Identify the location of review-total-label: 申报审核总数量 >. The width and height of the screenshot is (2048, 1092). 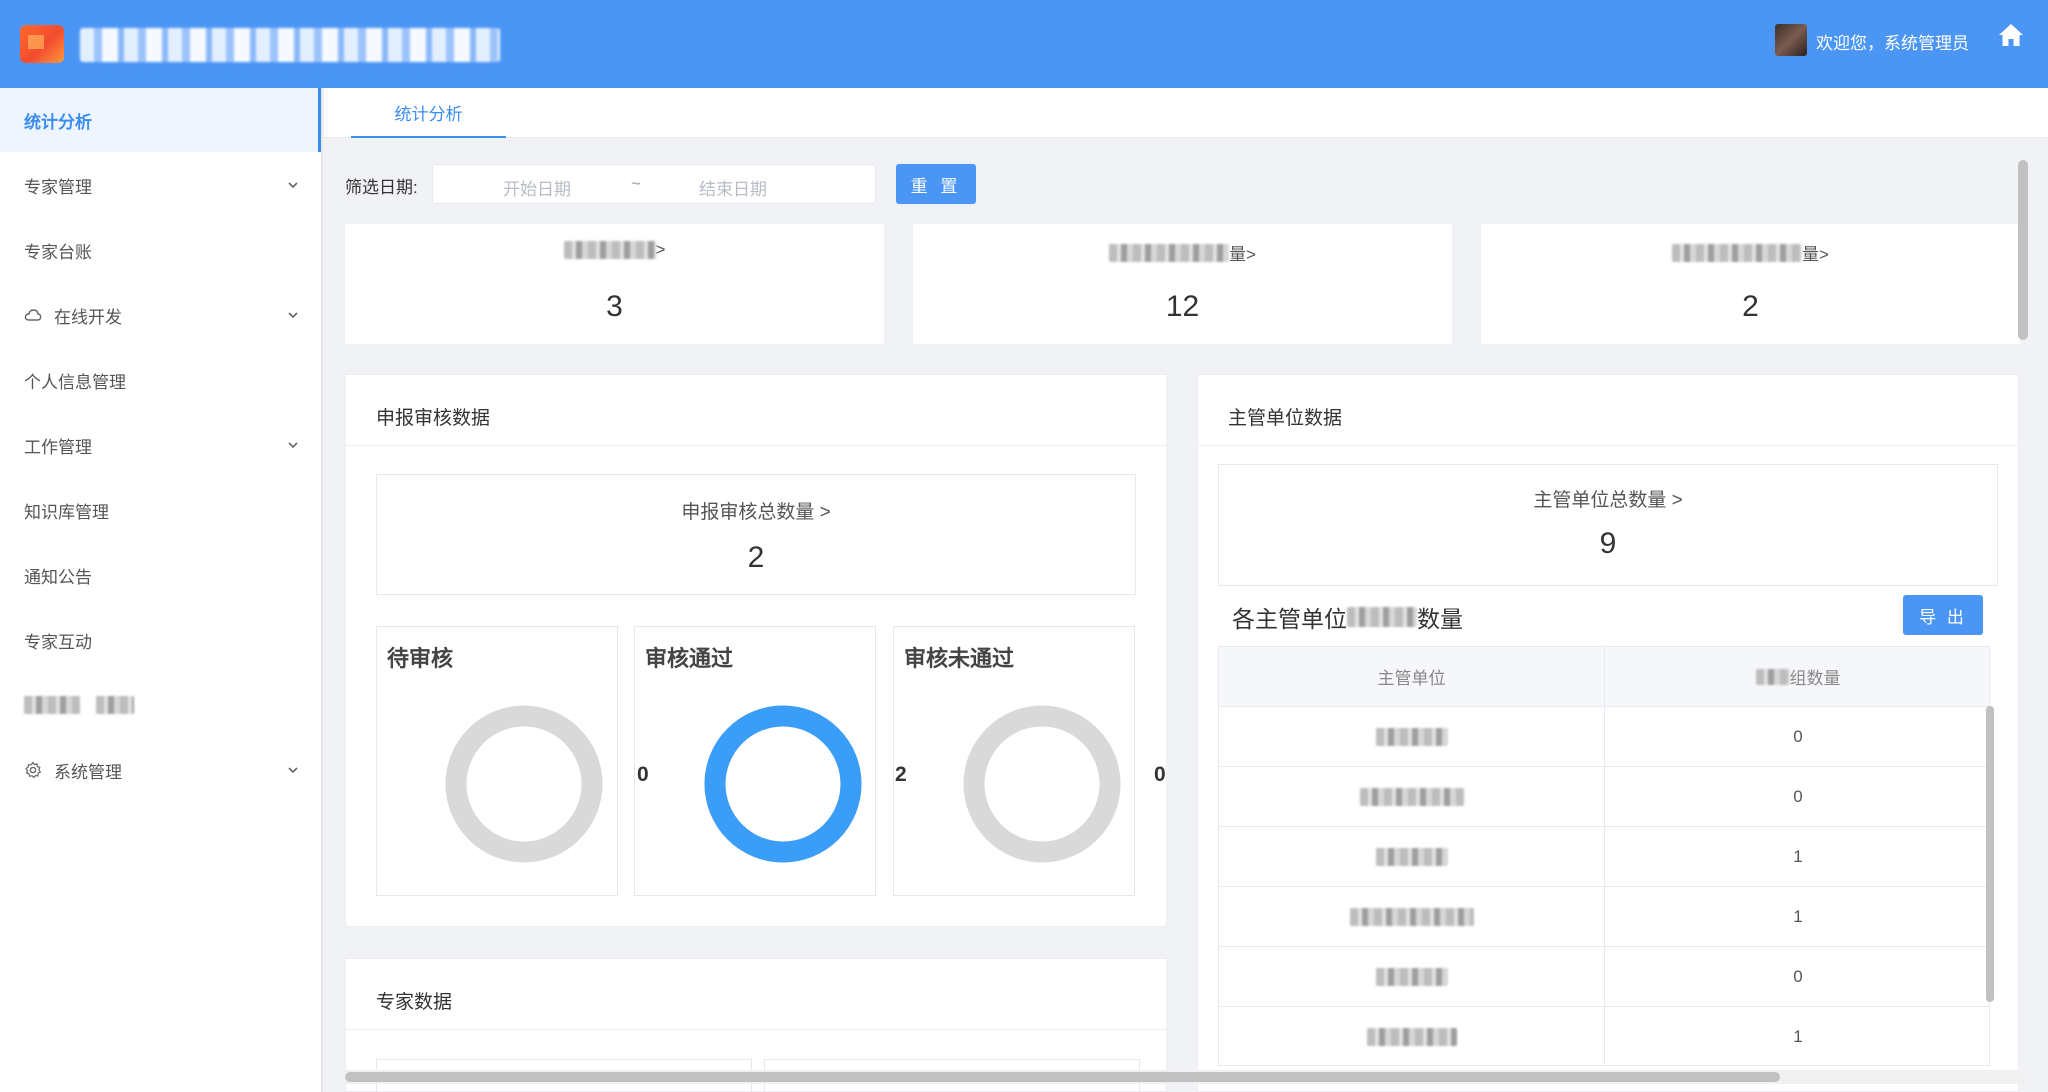
(756, 512).